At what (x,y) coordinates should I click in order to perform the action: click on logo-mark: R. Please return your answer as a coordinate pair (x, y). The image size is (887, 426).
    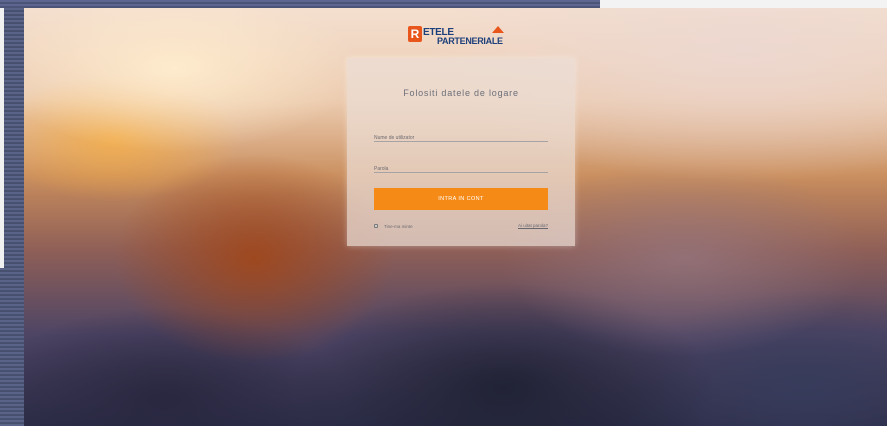
    Looking at the image, I should click on (415, 34).